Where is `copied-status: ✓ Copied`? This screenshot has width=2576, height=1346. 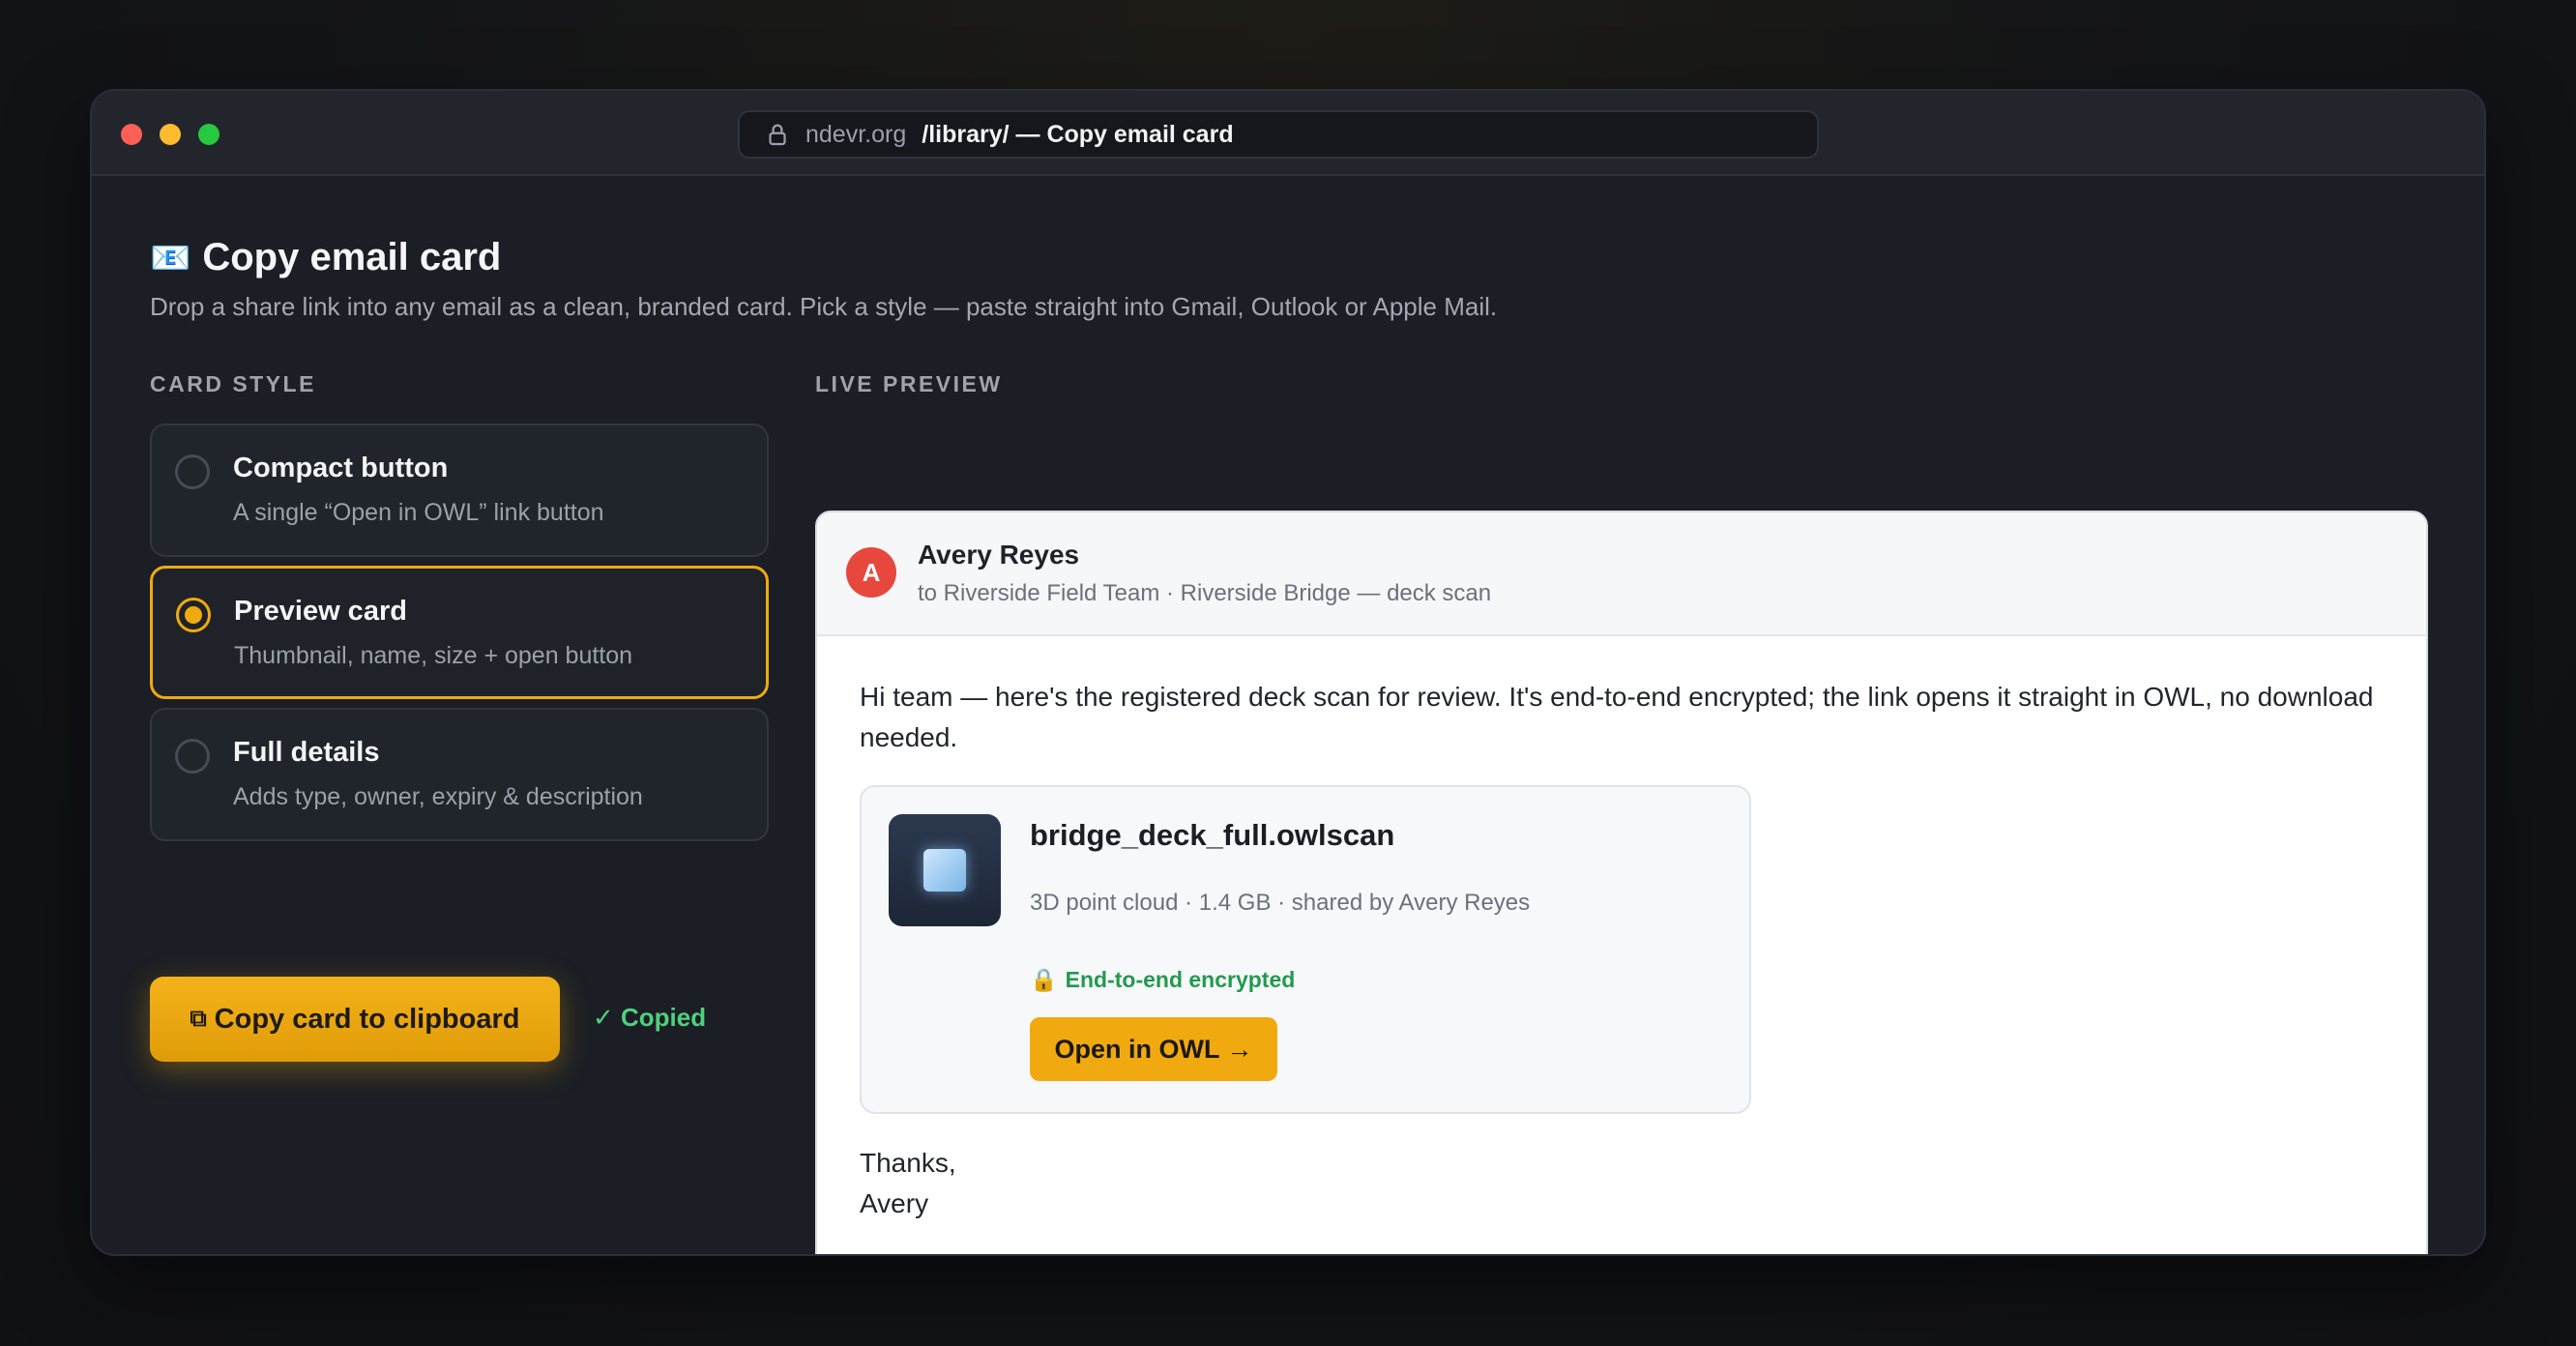 copied-status: ✓ Copied is located at coordinates (650, 1018).